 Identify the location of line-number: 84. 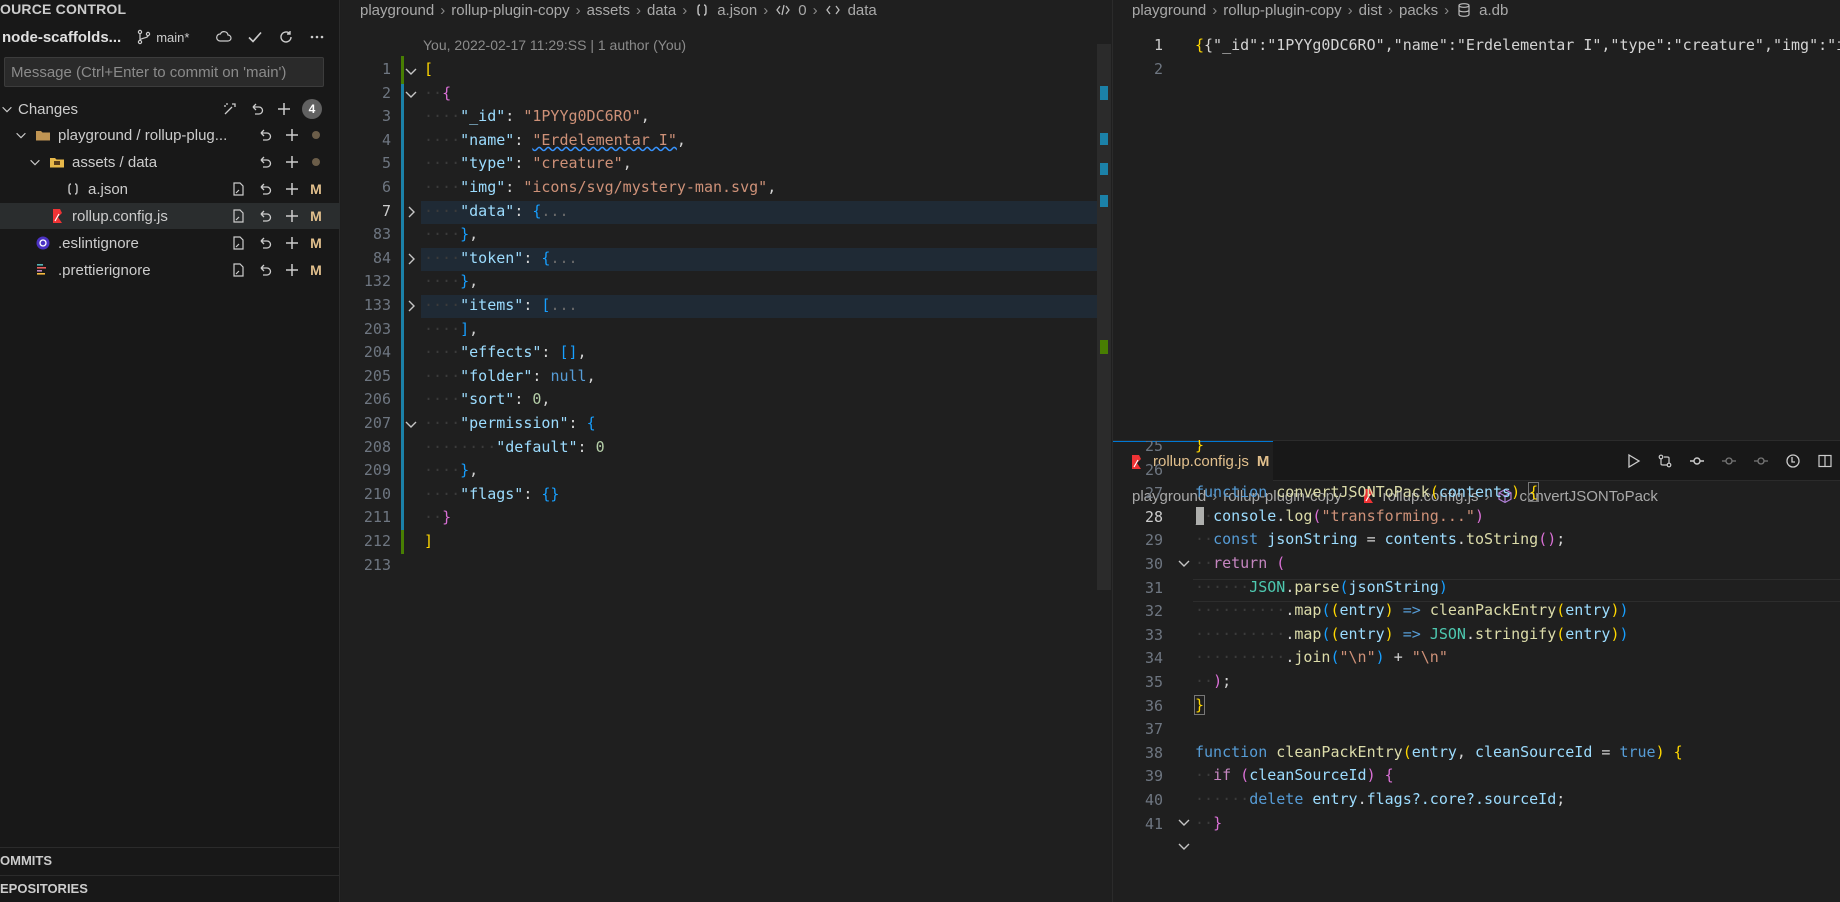
(381, 257).